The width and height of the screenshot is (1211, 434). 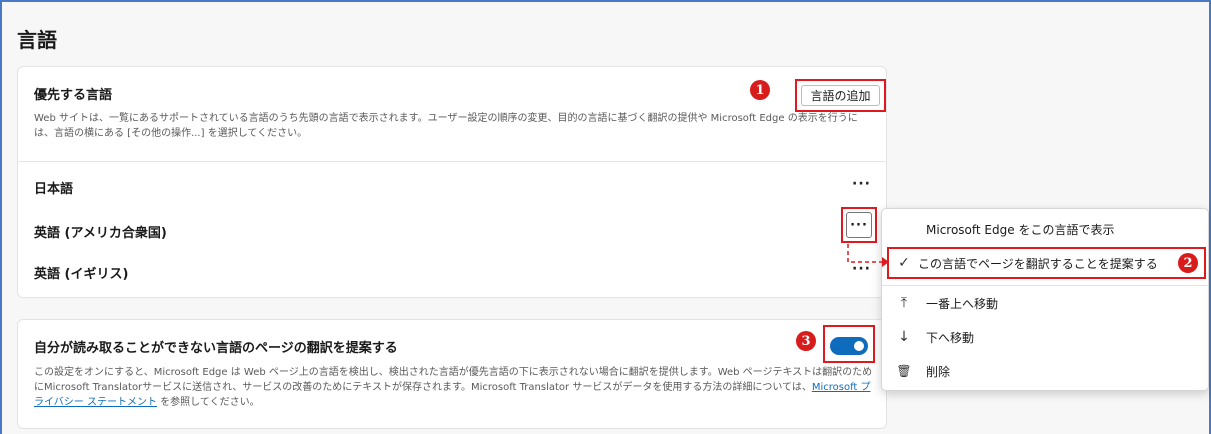 I want to click on preferred-languages-title: 優先する言語, so click(x=73, y=95).